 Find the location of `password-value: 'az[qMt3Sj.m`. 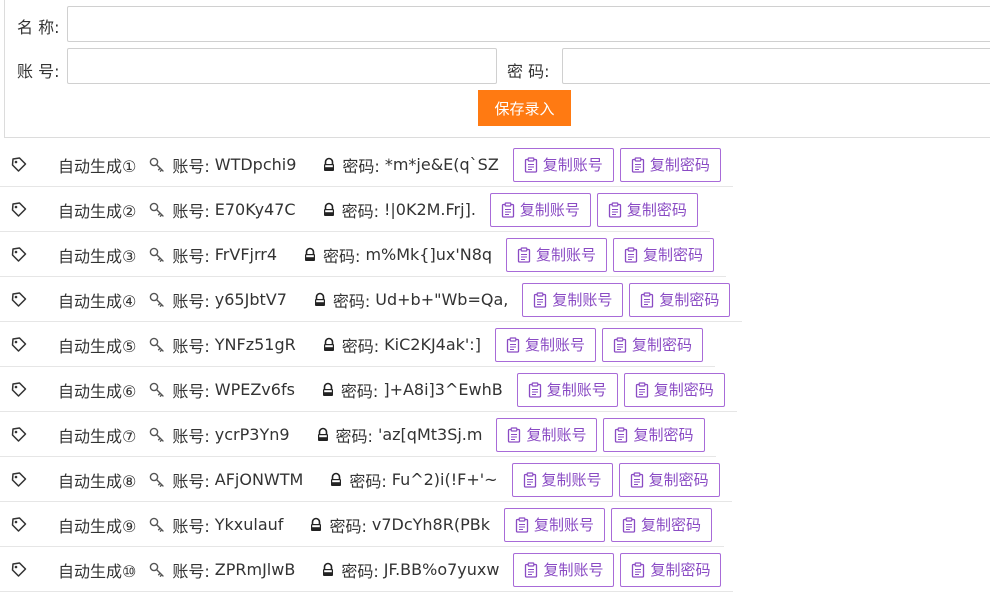

password-value: 'az[qMt3Sj.m is located at coordinates (430, 434).